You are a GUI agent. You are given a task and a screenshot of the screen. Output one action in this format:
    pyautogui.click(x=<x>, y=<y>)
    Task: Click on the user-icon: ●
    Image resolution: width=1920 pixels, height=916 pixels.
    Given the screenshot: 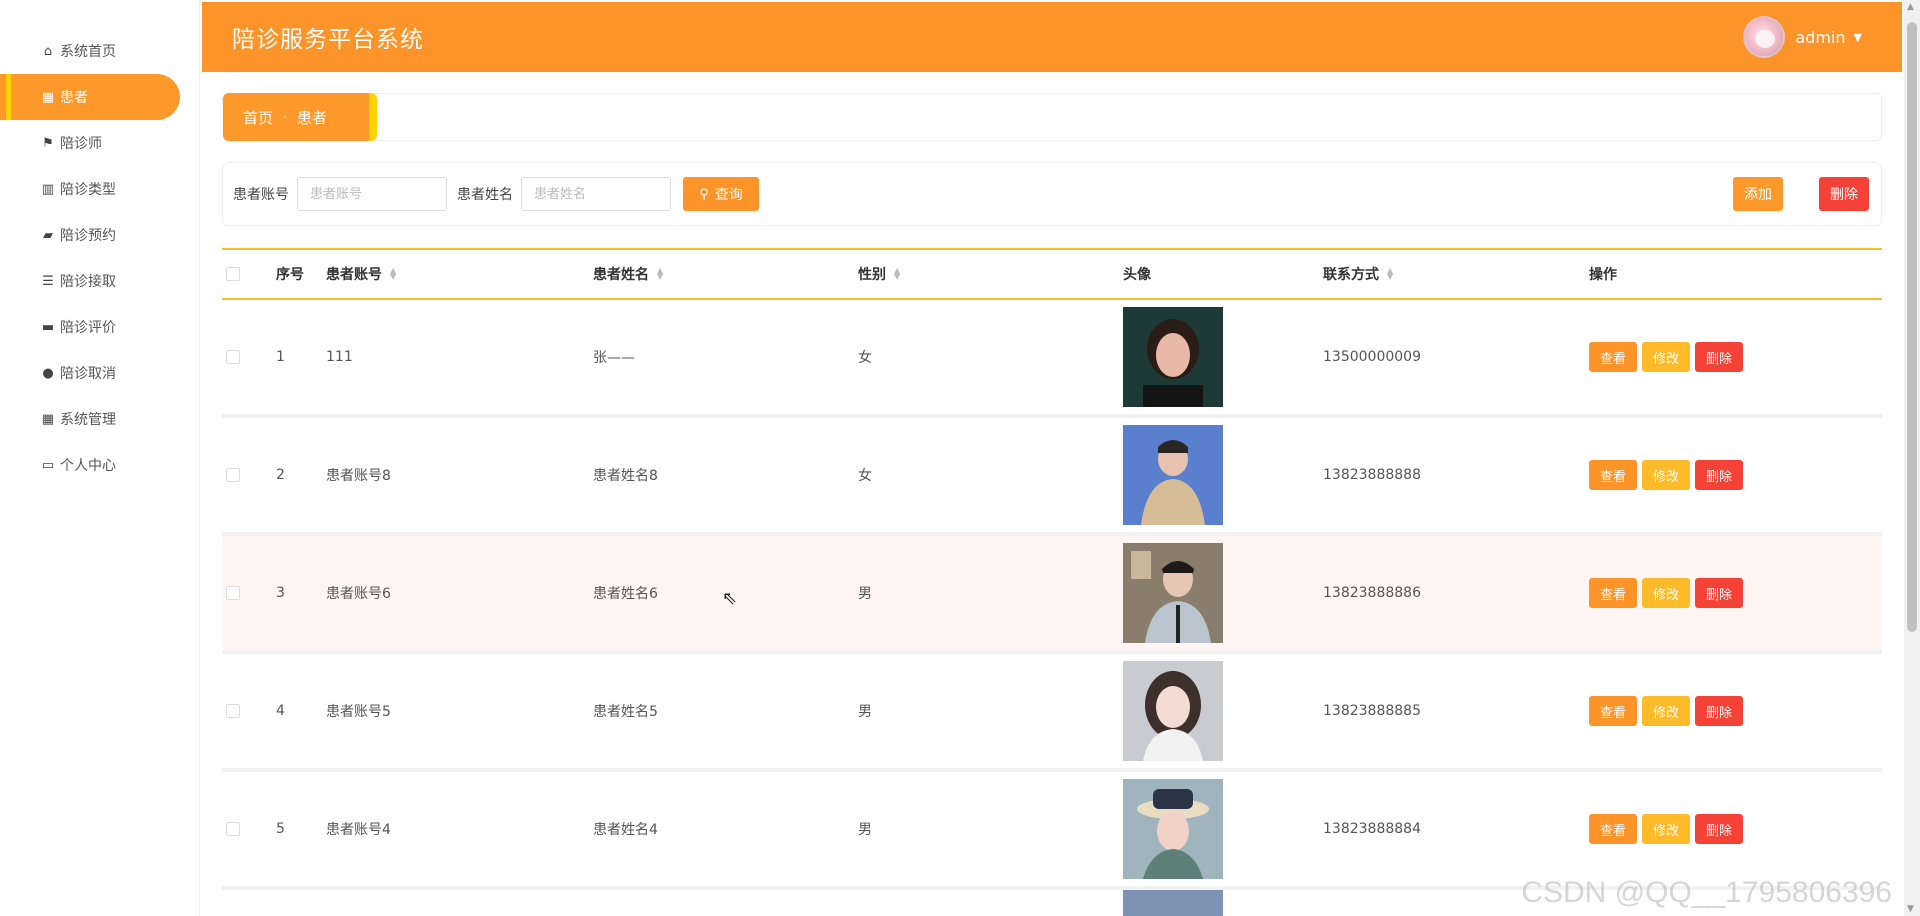 What is the action you would take?
    pyautogui.click(x=48, y=373)
    